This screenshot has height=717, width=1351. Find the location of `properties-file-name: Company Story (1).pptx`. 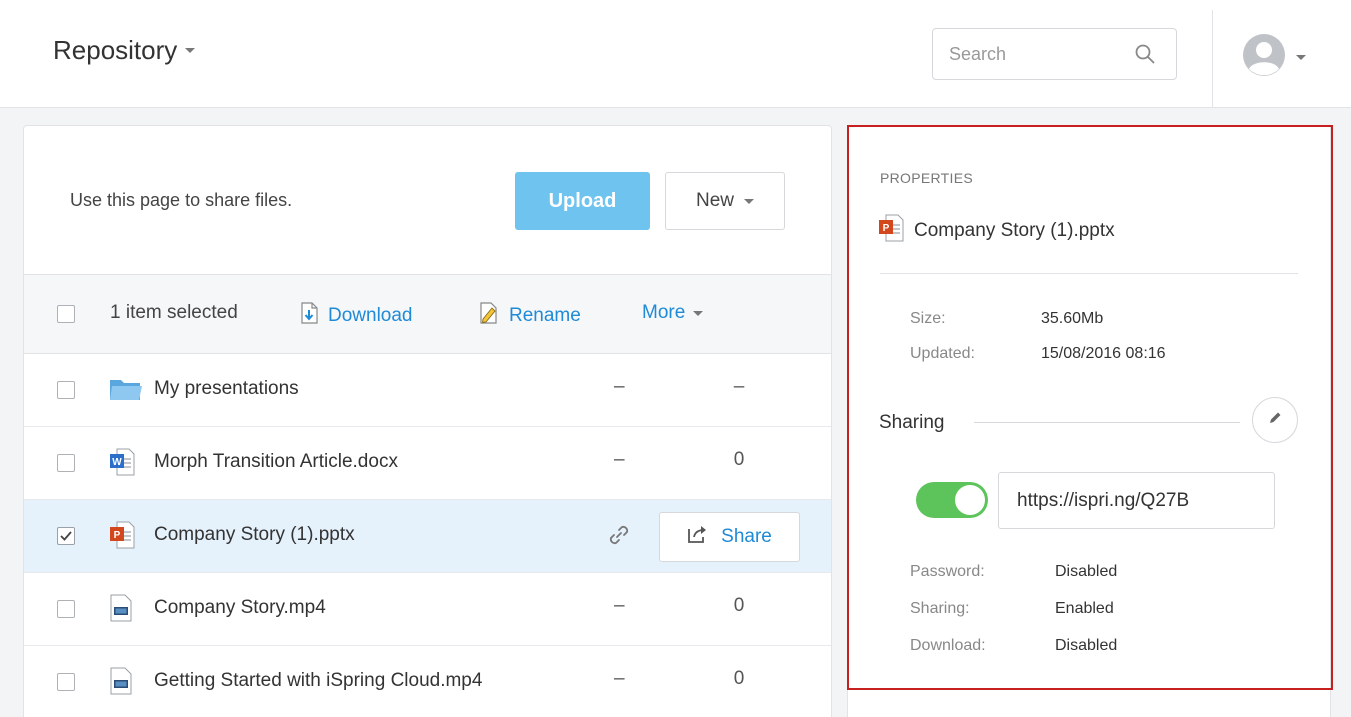

properties-file-name: Company Story (1).pptx is located at coordinates (1014, 230).